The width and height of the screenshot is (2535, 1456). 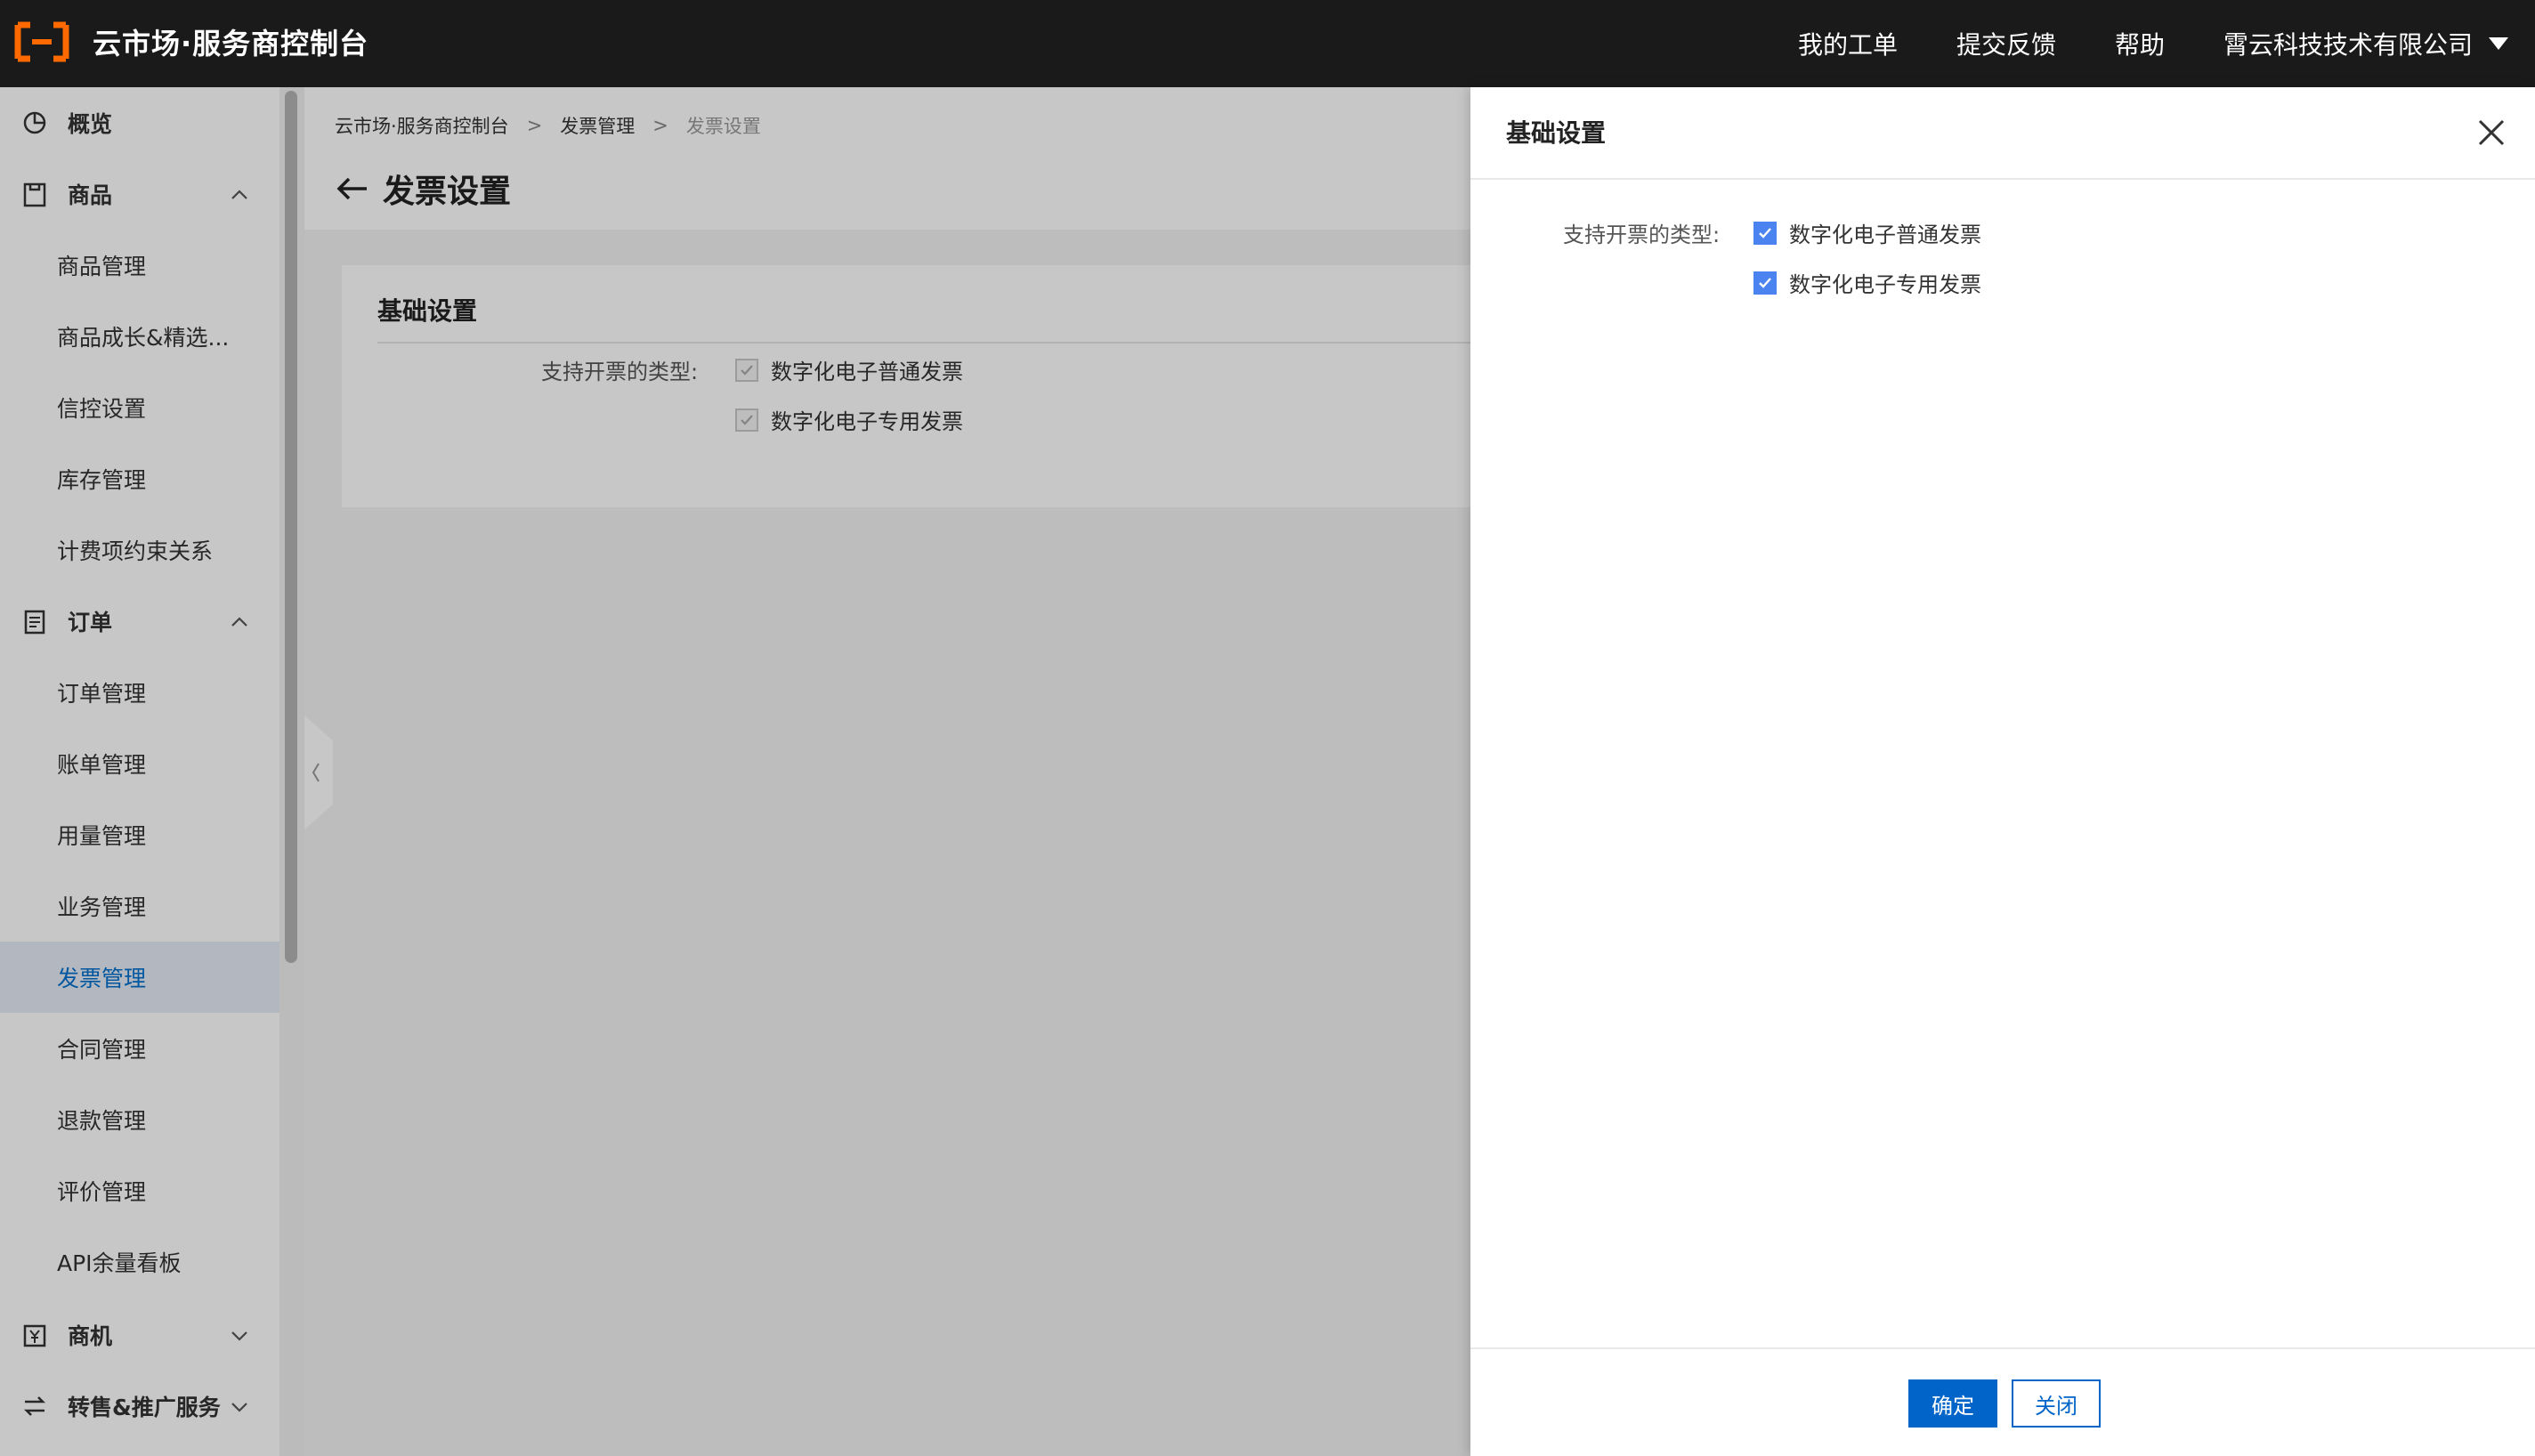 I want to click on checkbox-label: 数字化电子专用发票, so click(x=1885, y=284).